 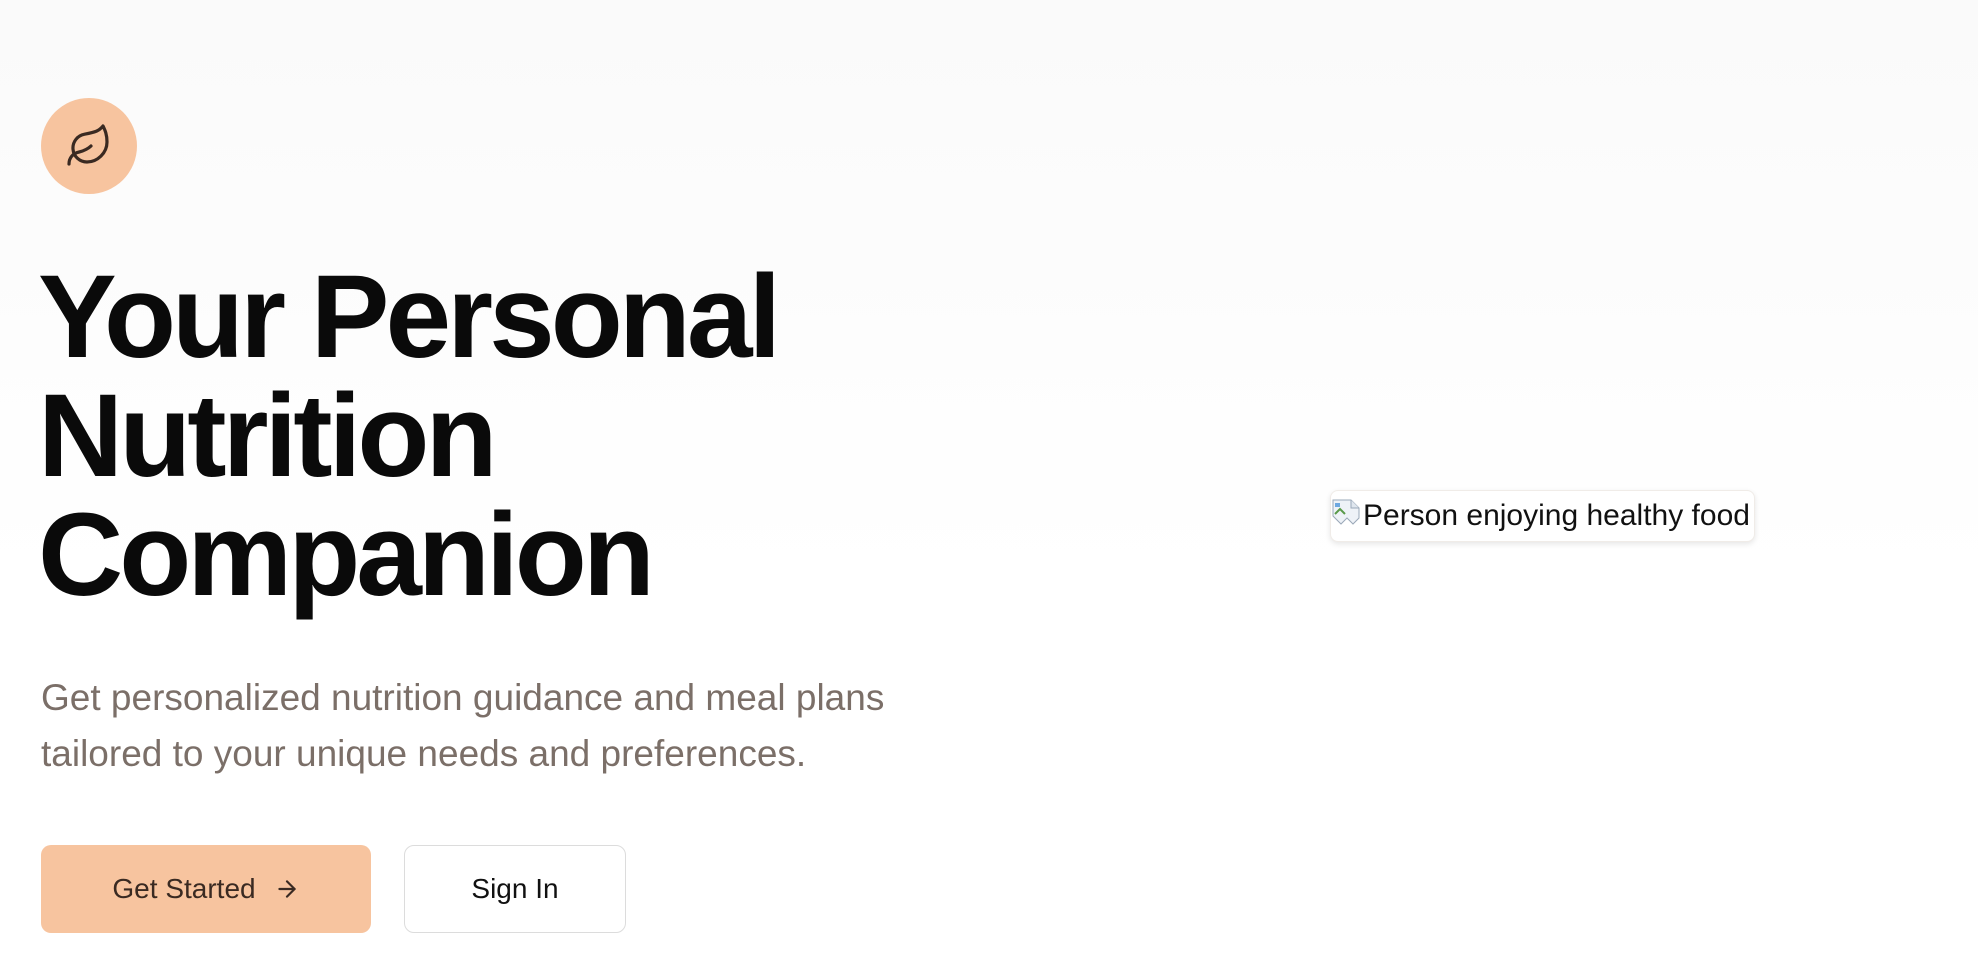 I want to click on hero-title-line: Your Personal, so click(x=409, y=317).